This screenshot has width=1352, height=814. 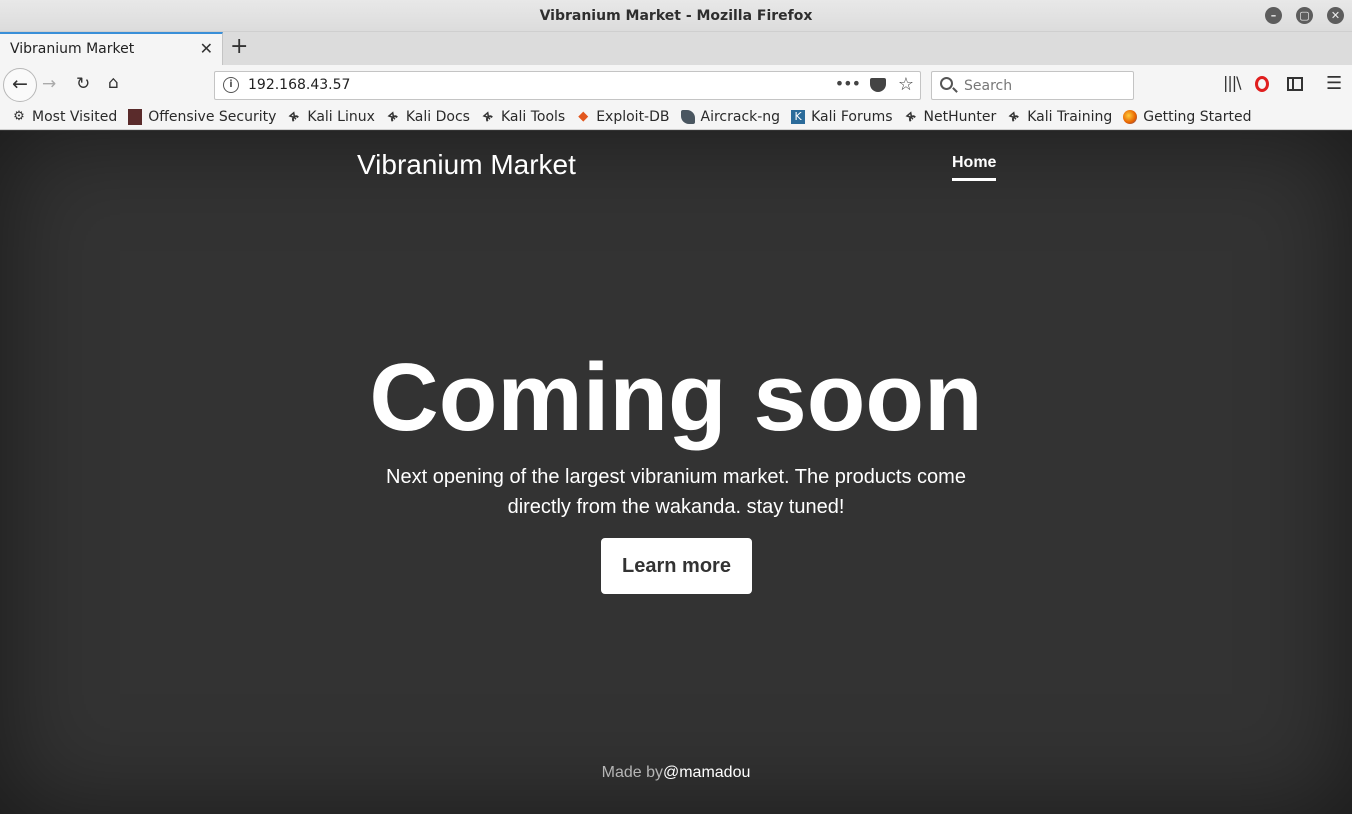 I want to click on gear-icon: ⚙, so click(x=19, y=116).